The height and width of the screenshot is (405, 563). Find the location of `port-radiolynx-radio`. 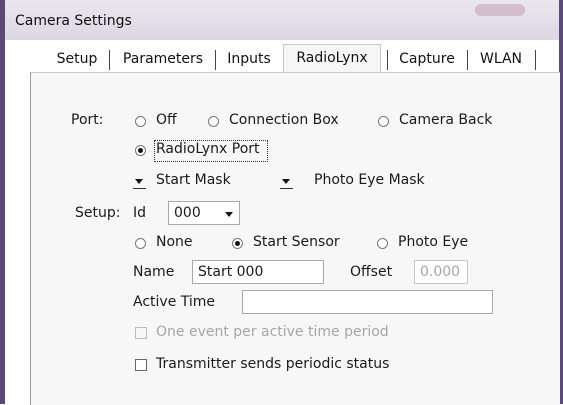

port-radiolynx-radio is located at coordinates (140, 150).